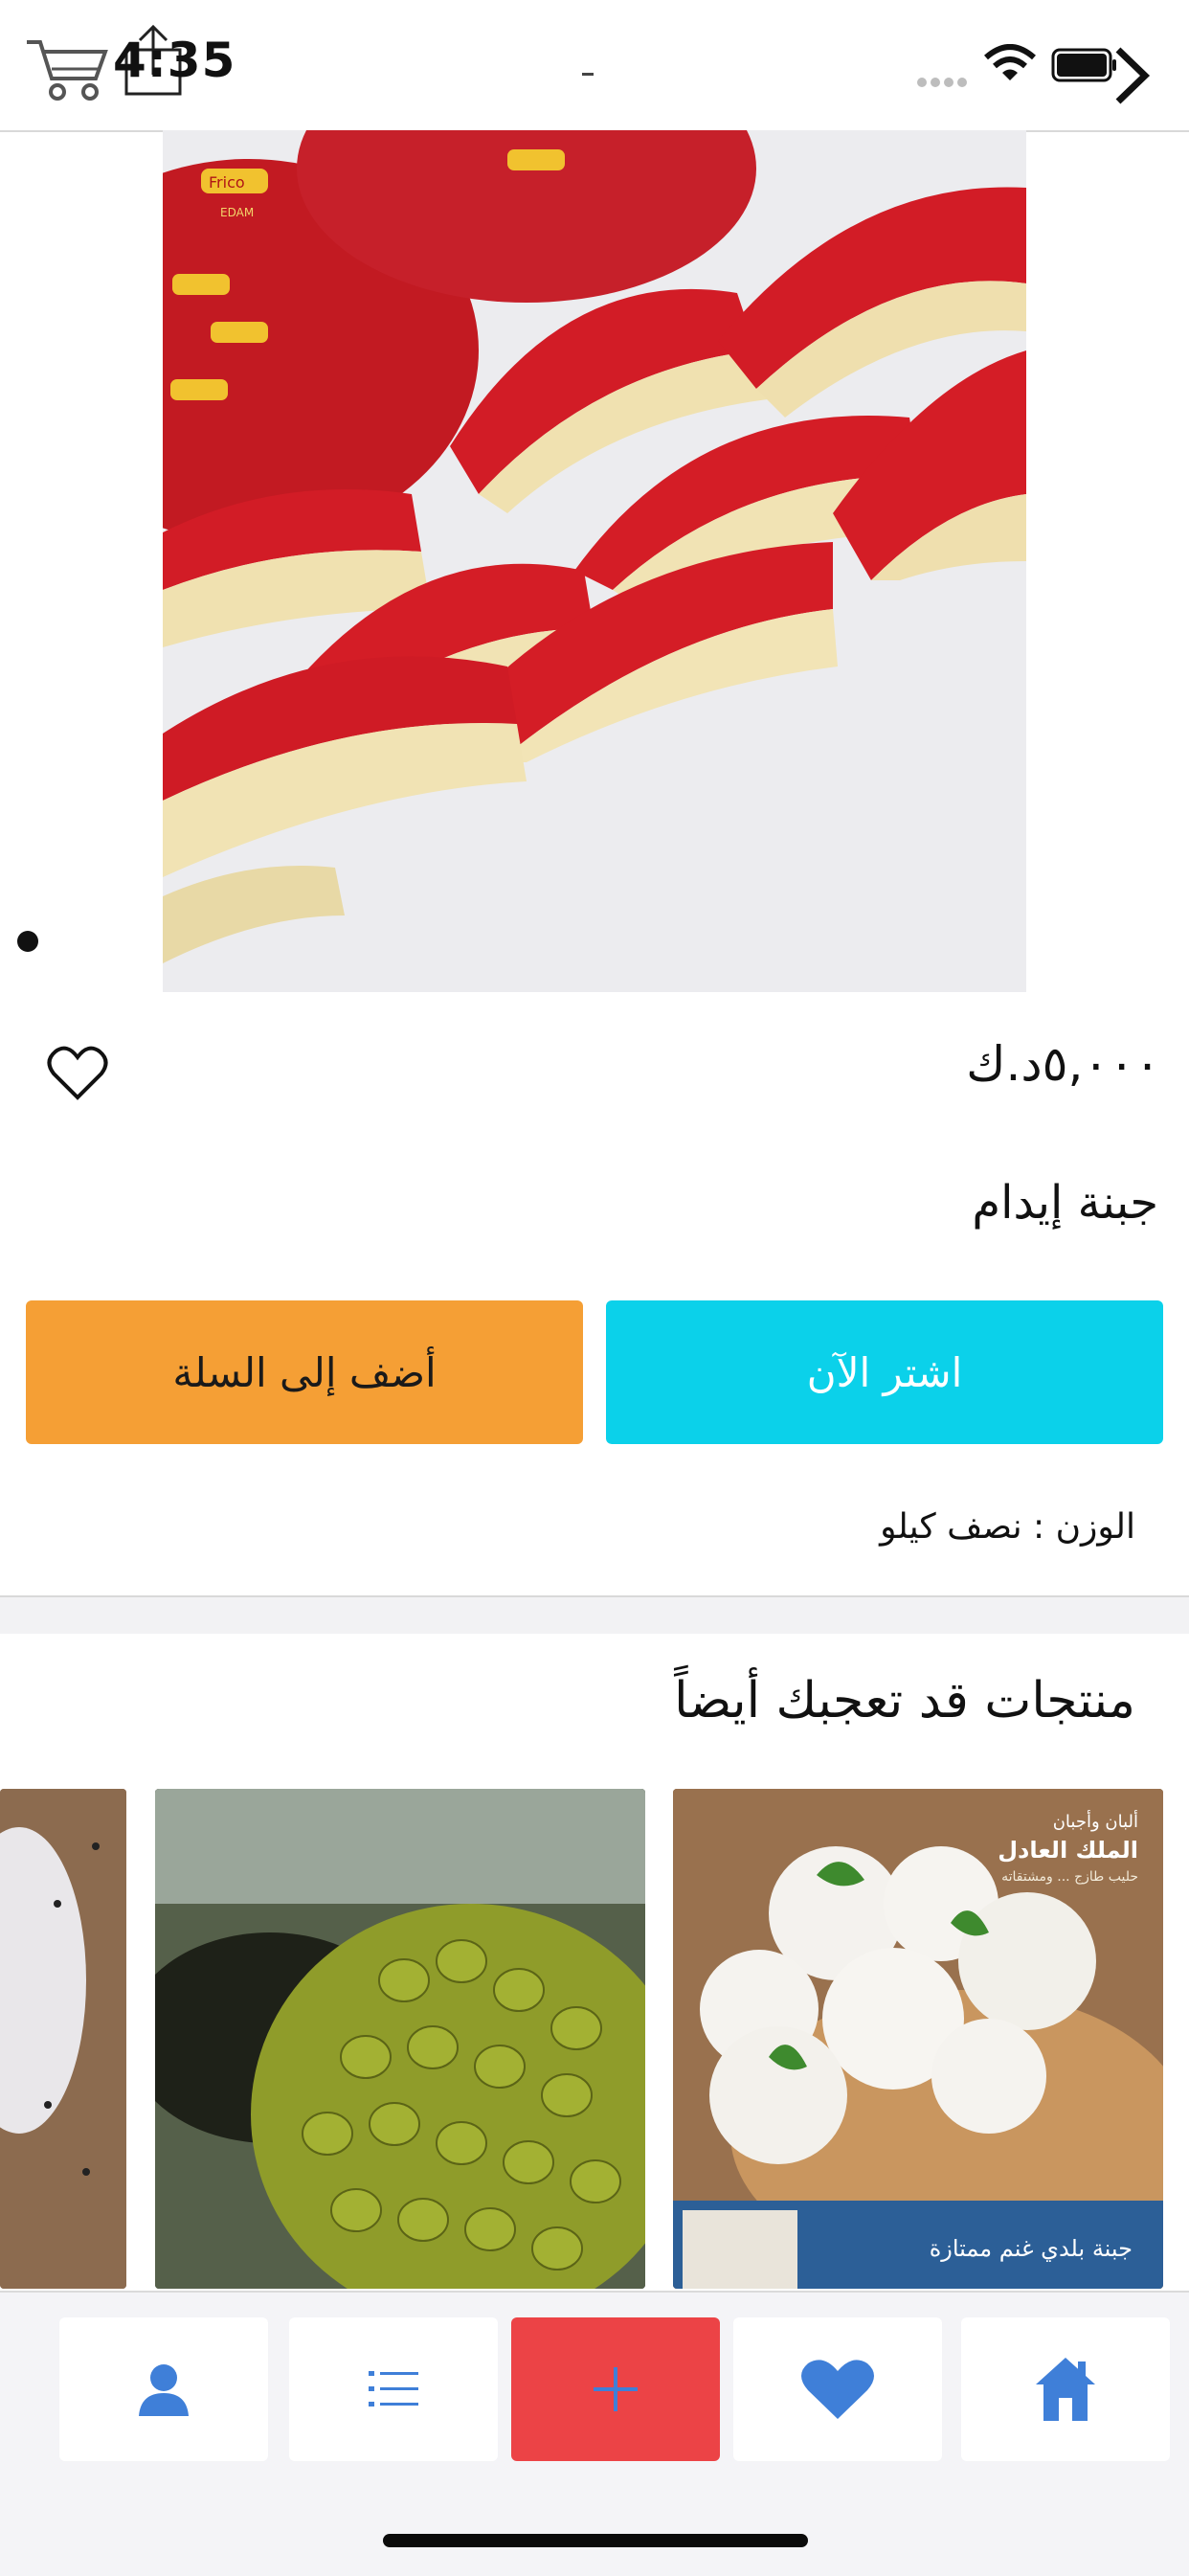 This screenshot has height=2576, width=1189. I want to click on heart-outline-icon, so click(77, 1072).